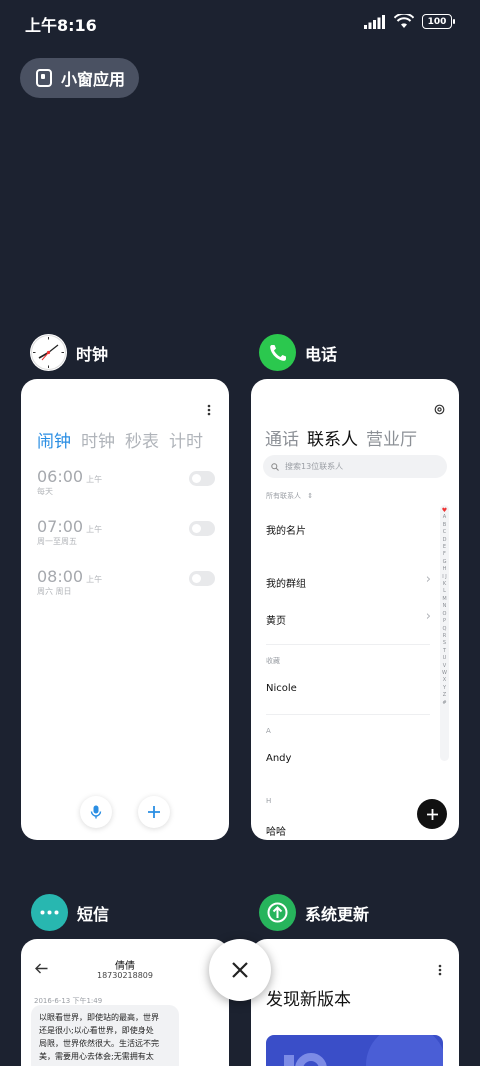  Describe the element at coordinates (49, 912) in the screenshot. I see `sms-app-icon` at that location.